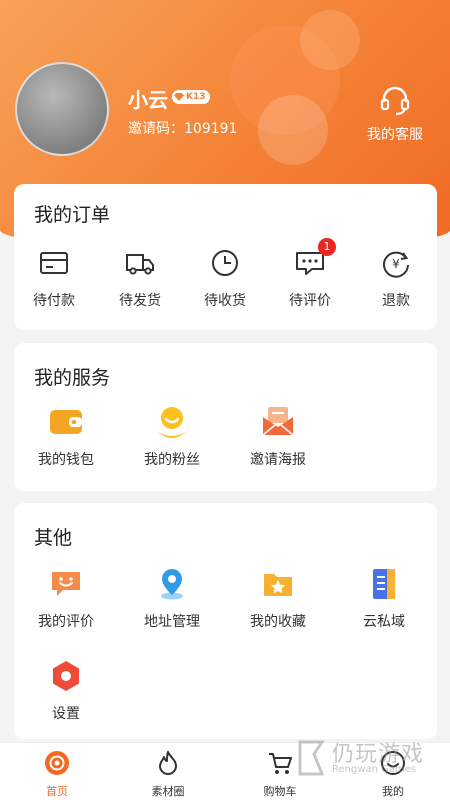 This screenshot has height=800, width=450. What do you see at coordinates (393, 763) in the screenshot?
I see `smile-icon` at bounding box center [393, 763].